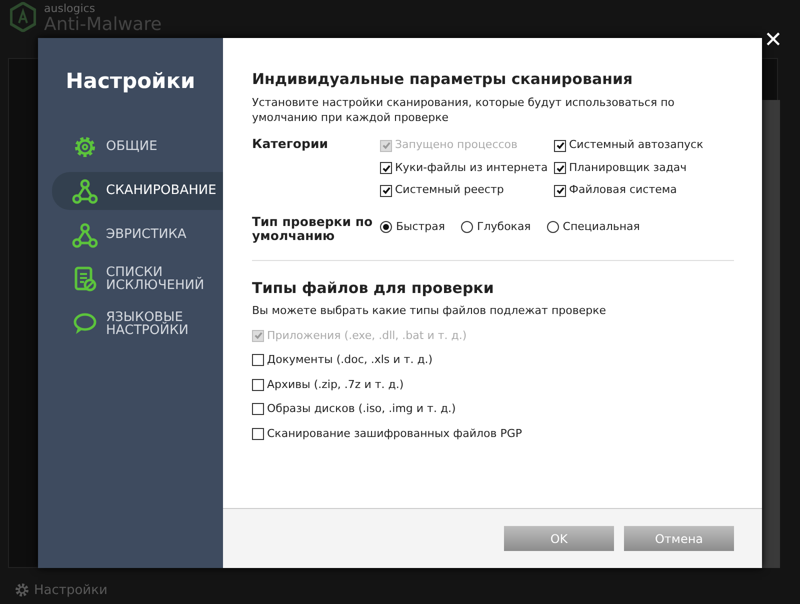 This screenshot has width=800, height=604. I want to click on nav-item: ОБЩИЕ, so click(137, 147).